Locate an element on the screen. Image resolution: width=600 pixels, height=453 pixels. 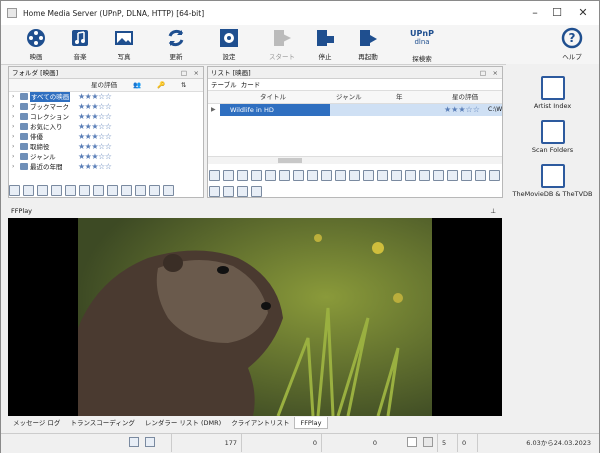
photo-button: 写真 is located at coordinates (124, 45).